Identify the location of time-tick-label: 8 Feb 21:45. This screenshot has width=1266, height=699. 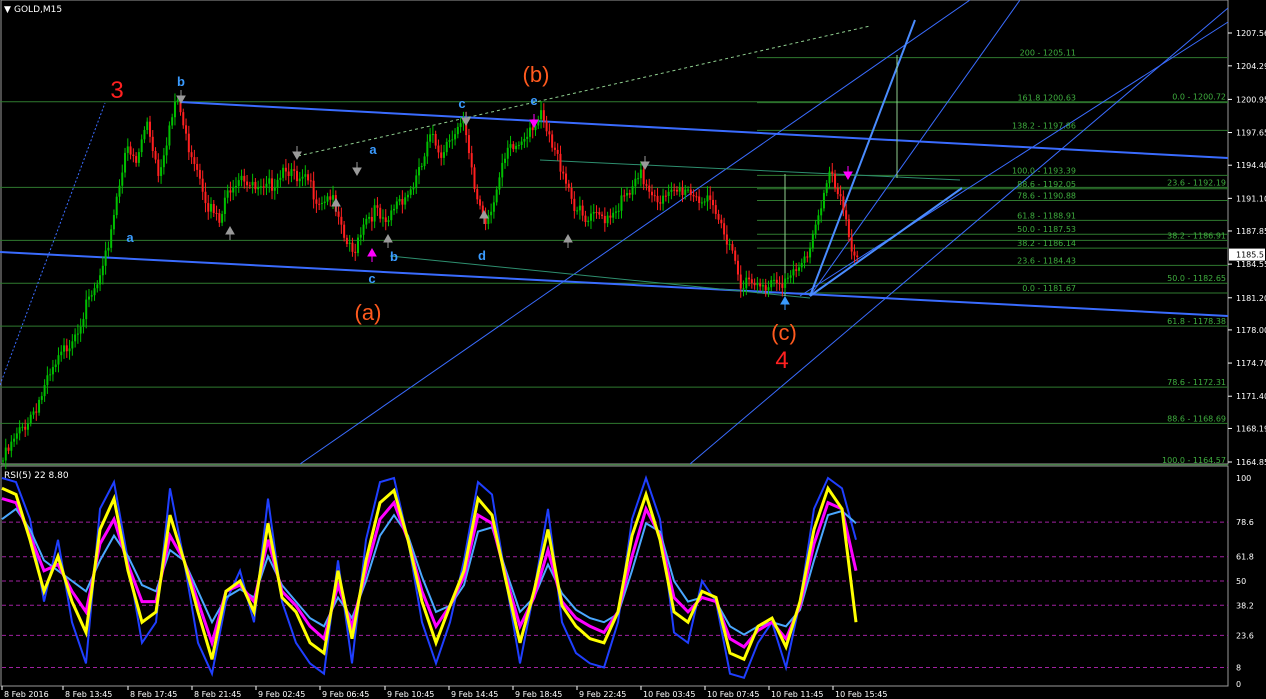
(217, 694).